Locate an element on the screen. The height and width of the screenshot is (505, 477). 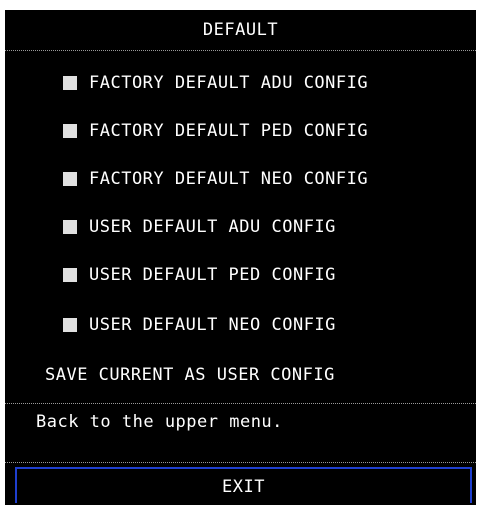
option-label: FACTORY DEFAULT ADU CONFIG is located at coordinates (229, 83).